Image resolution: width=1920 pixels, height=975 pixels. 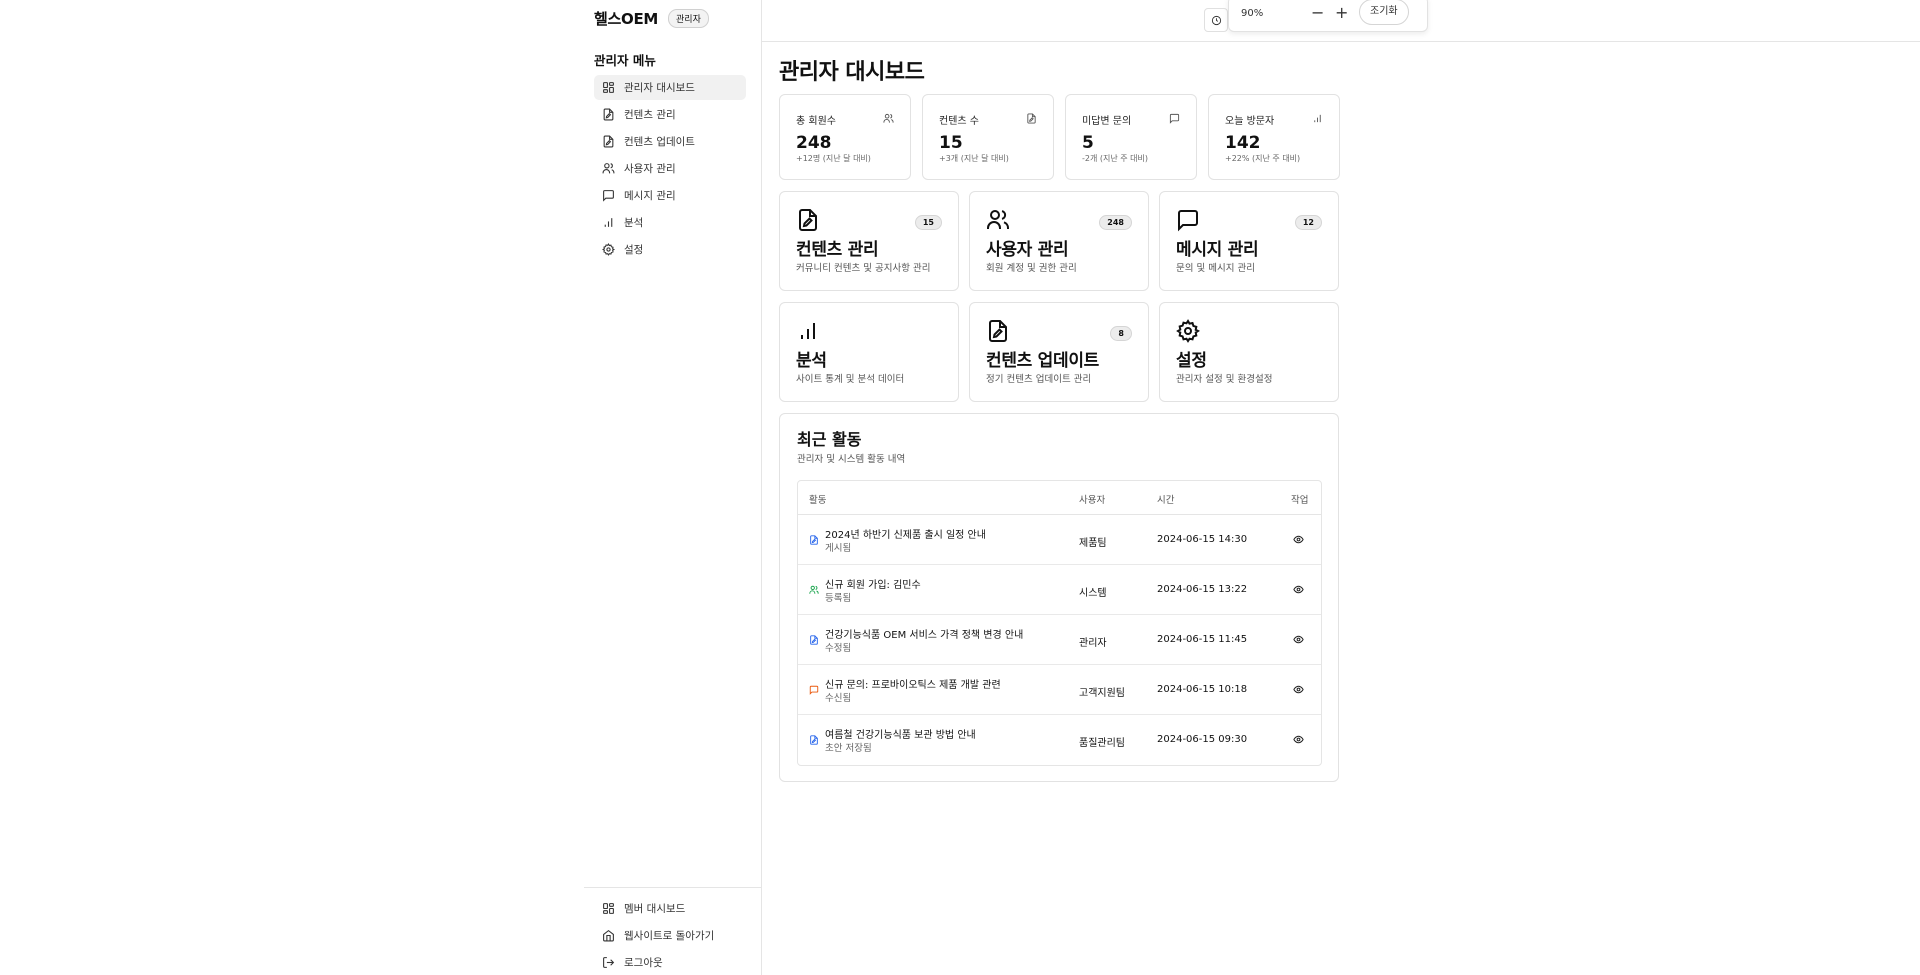 I want to click on sidebar-item-label: 관리자 대시보드, so click(x=659, y=88).